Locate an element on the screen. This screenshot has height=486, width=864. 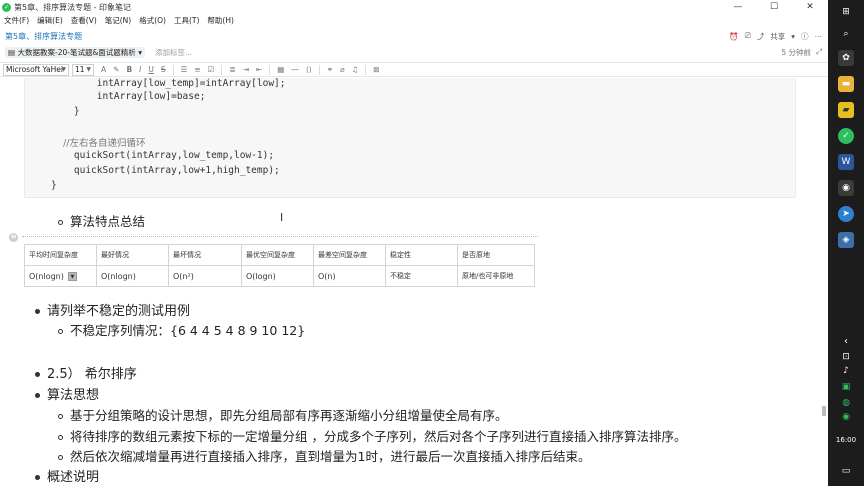
windows-taskbar: ⊞ ⌕ ✿ ▬ ▰ ✓ W ◉ ➤ ◈ ‹ ⊡ ♪ ▣ ◍ ◉ 16:00 ▭ is located at coordinates (846, 243).